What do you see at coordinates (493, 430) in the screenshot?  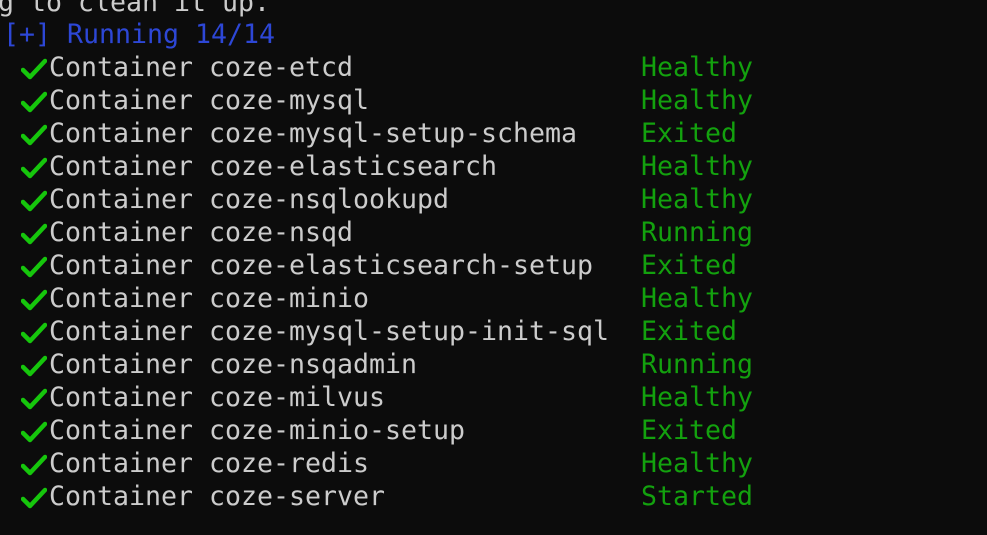 I see `container-row: Container coze-minio-setup Exited` at bounding box center [493, 430].